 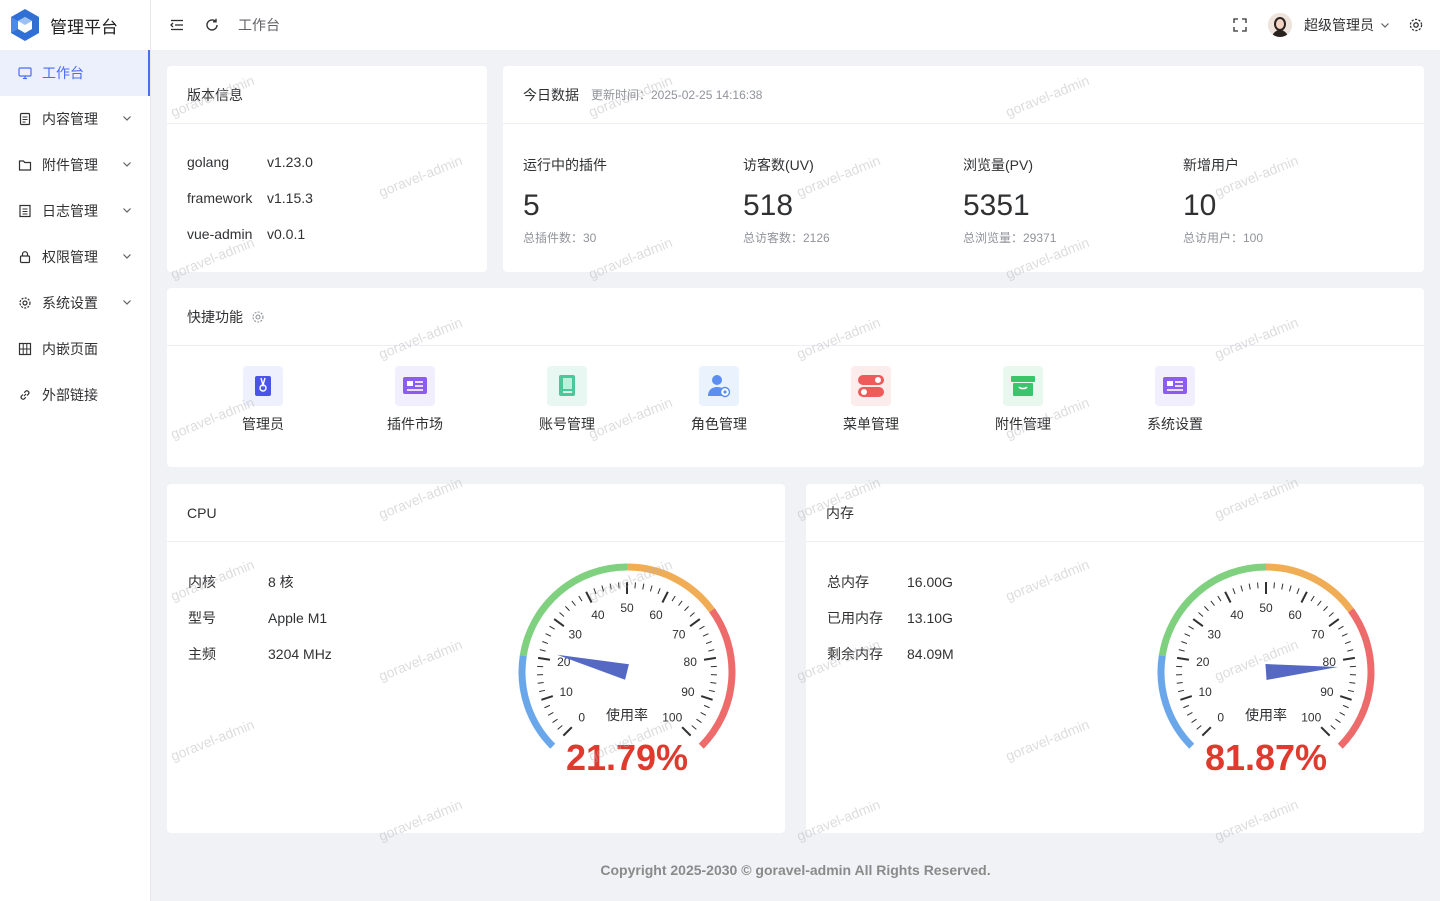 I want to click on collapse-menu-icon, so click(x=177, y=25).